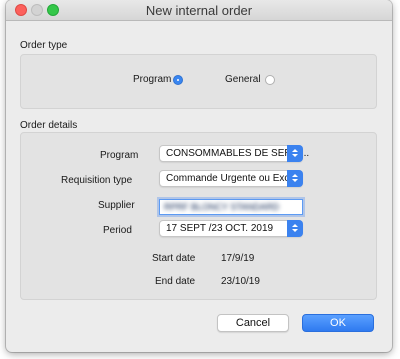 The image size is (400, 359). What do you see at coordinates (178, 80) in the screenshot?
I see `program-radio` at bounding box center [178, 80].